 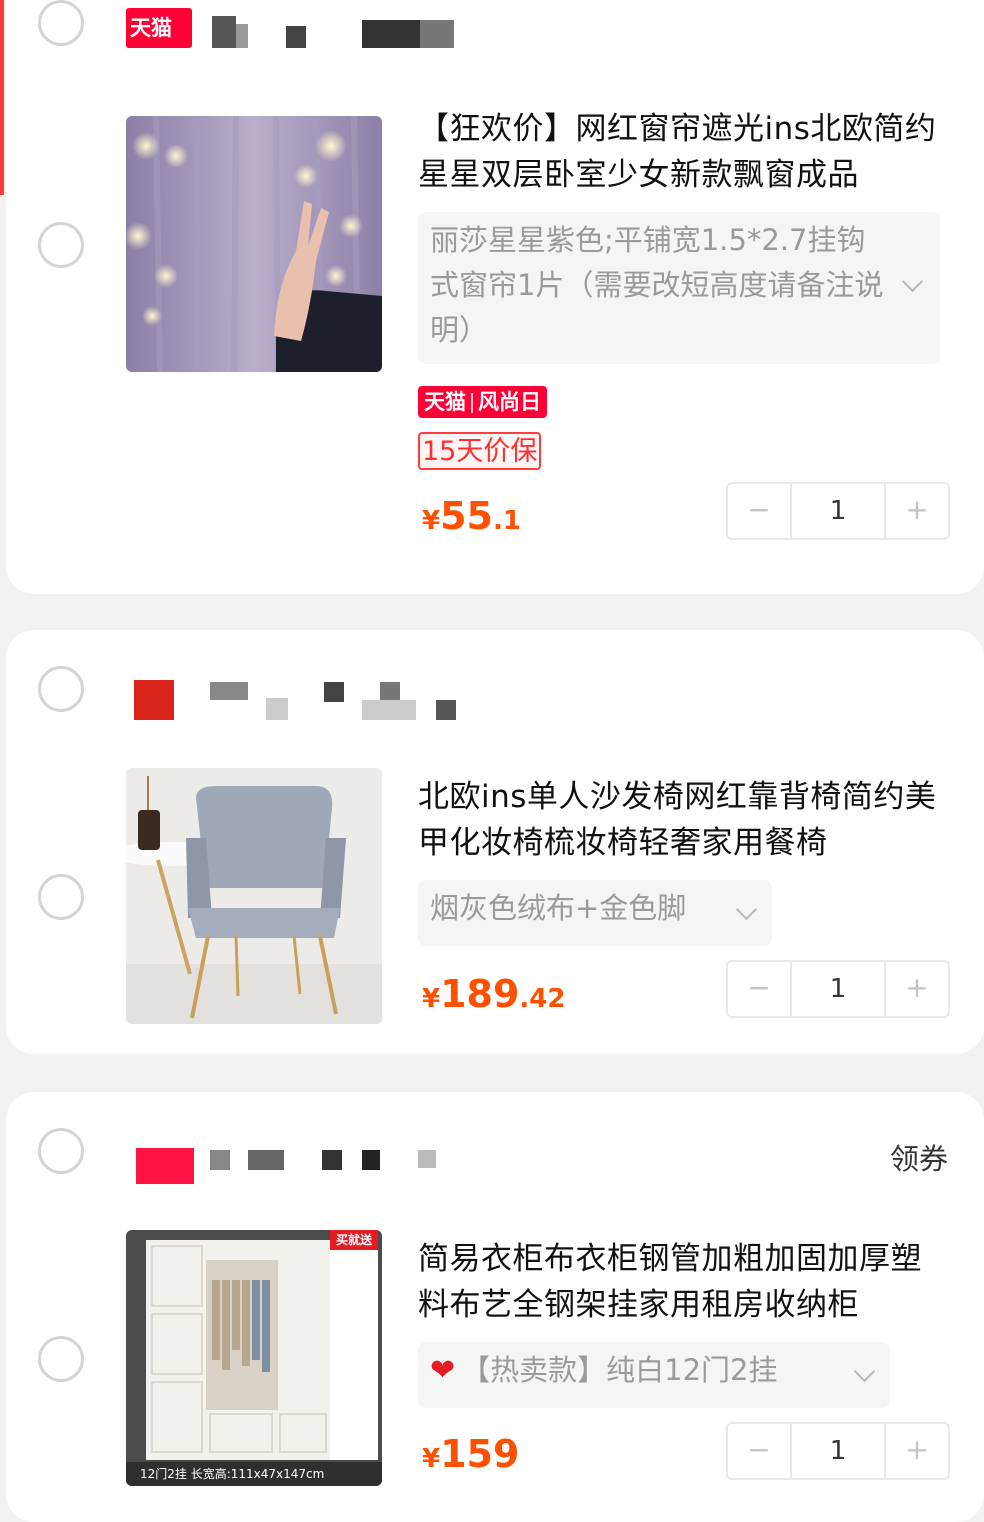 What do you see at coordinates (619, 1370) in the screenshot?
I see `sku-text-3: 【热卖款】纯白12门2挂` at bounding box center [619, 1370].